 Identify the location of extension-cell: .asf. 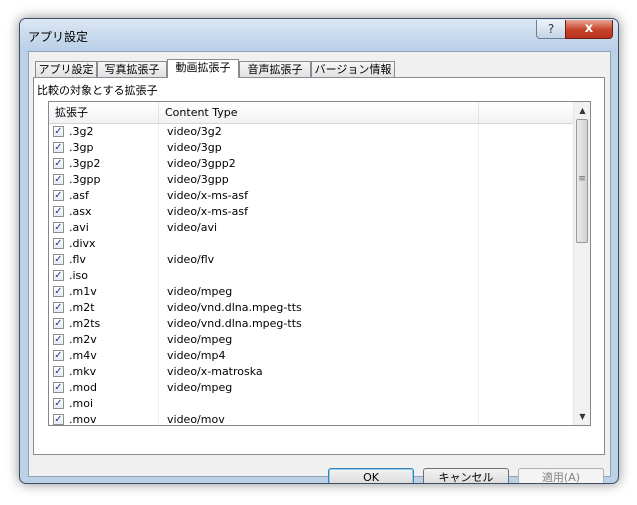
(79, 195).